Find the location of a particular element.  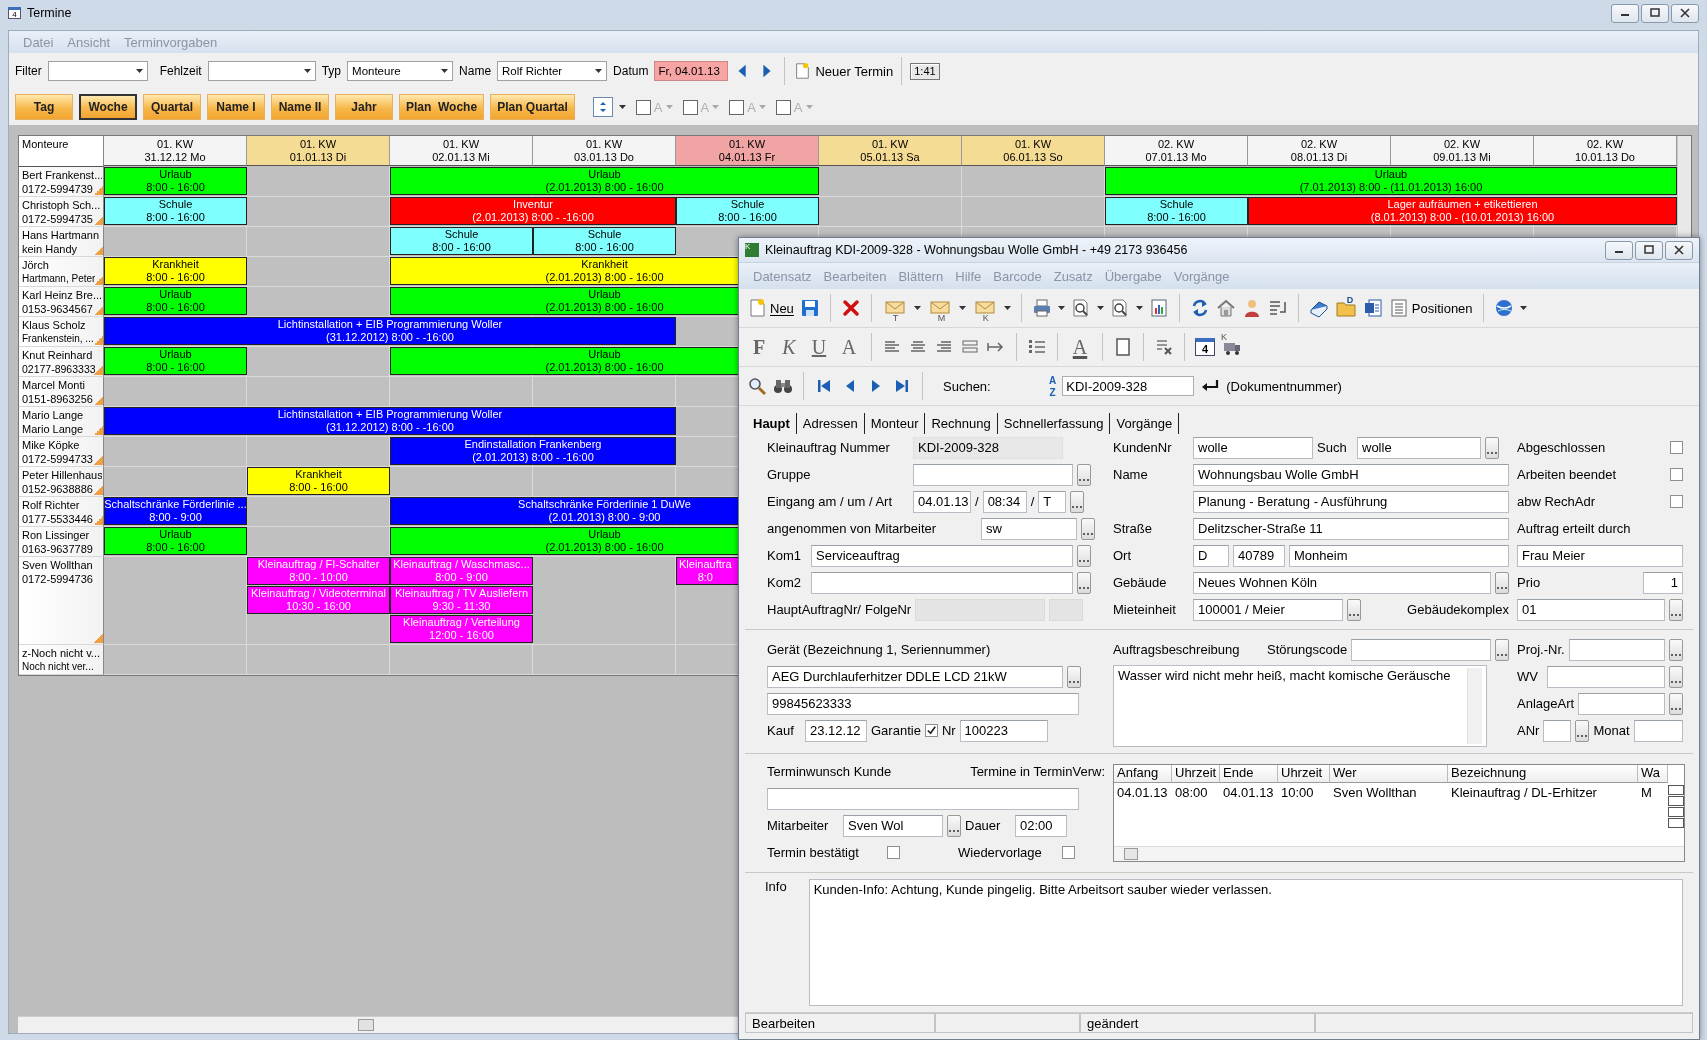

text-field: Sven Wol is located at coordinates (893, 825).